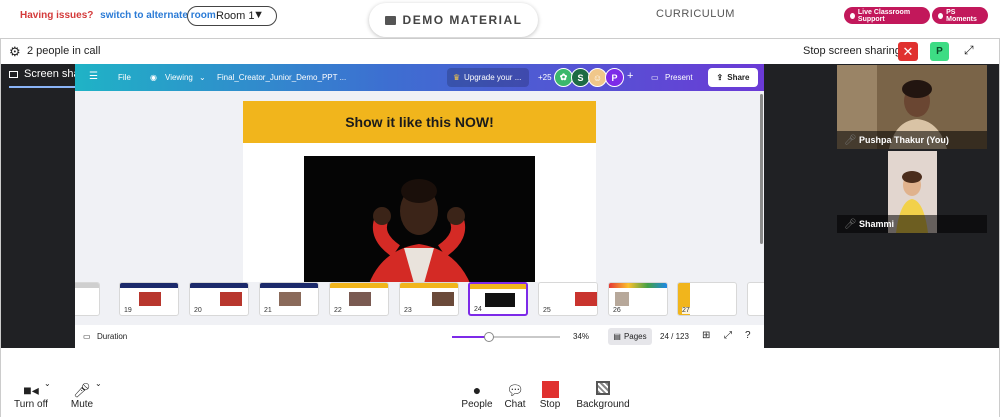 This screenshot has width=1000, height=417. What do you see at coordinates (515, 395) in the screenshot?
I see `chat-button: 💬︎ Chat` at bounding box center [515, 395].